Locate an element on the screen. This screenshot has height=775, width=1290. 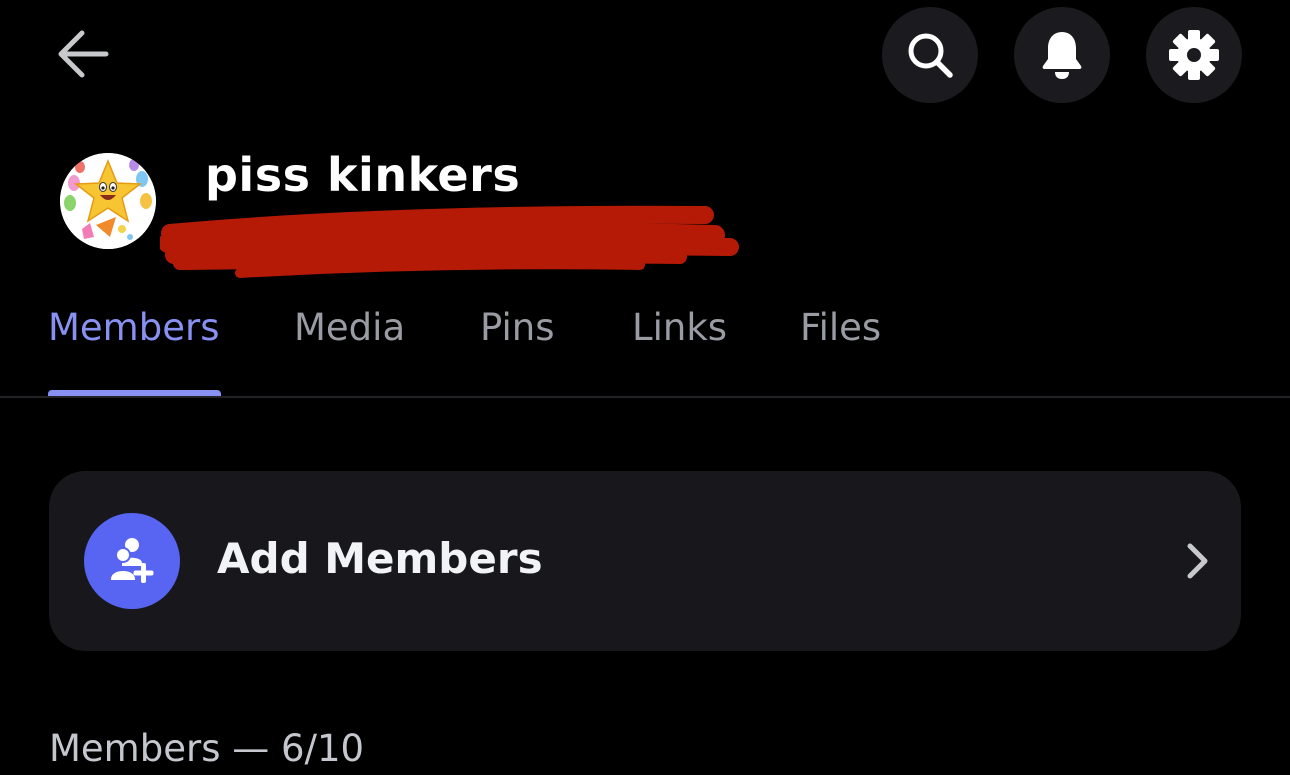
add-members-label: Add Members is located at coordinates (380, 558).